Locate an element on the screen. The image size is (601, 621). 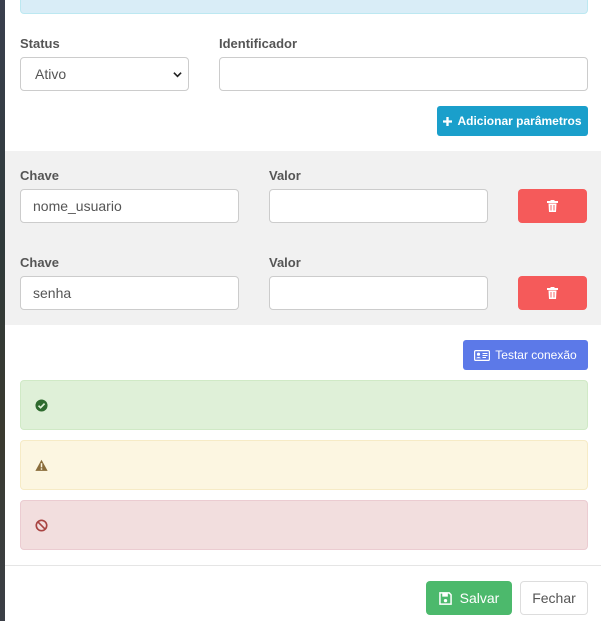
id-card-icon is located at coordinates (482, 355).